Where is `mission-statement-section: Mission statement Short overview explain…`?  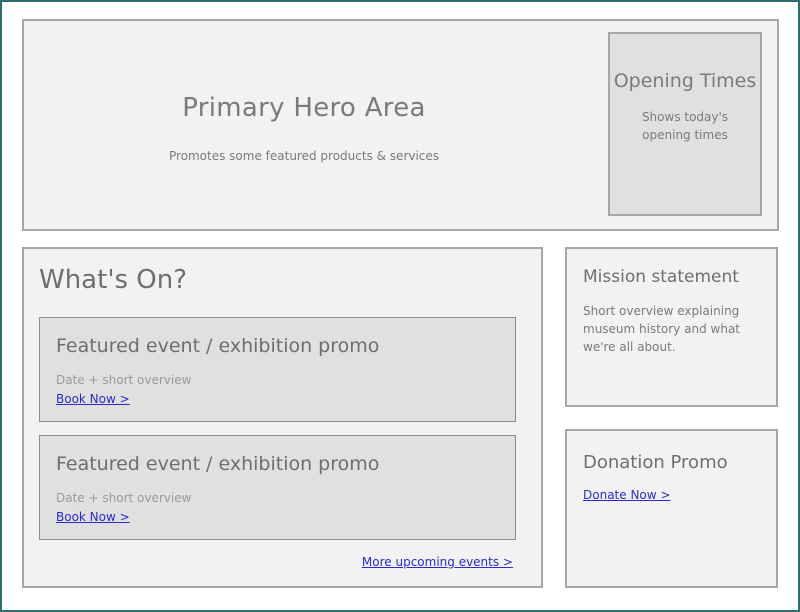
mission-statement-section: Mission statement Short overview explain… is located at coordinates (671, 327).